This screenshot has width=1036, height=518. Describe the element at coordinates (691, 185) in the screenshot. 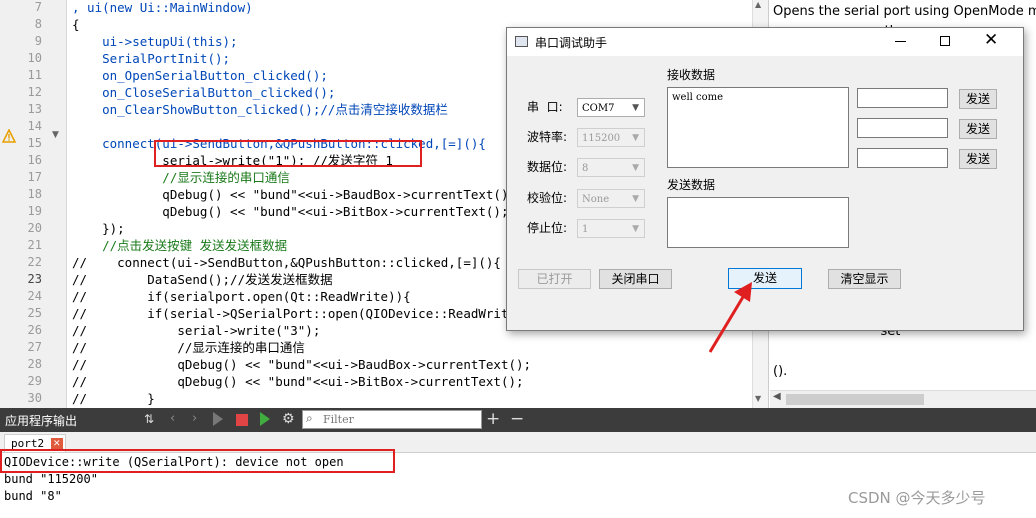

I see `send-data-label: 发送数据` at that location.